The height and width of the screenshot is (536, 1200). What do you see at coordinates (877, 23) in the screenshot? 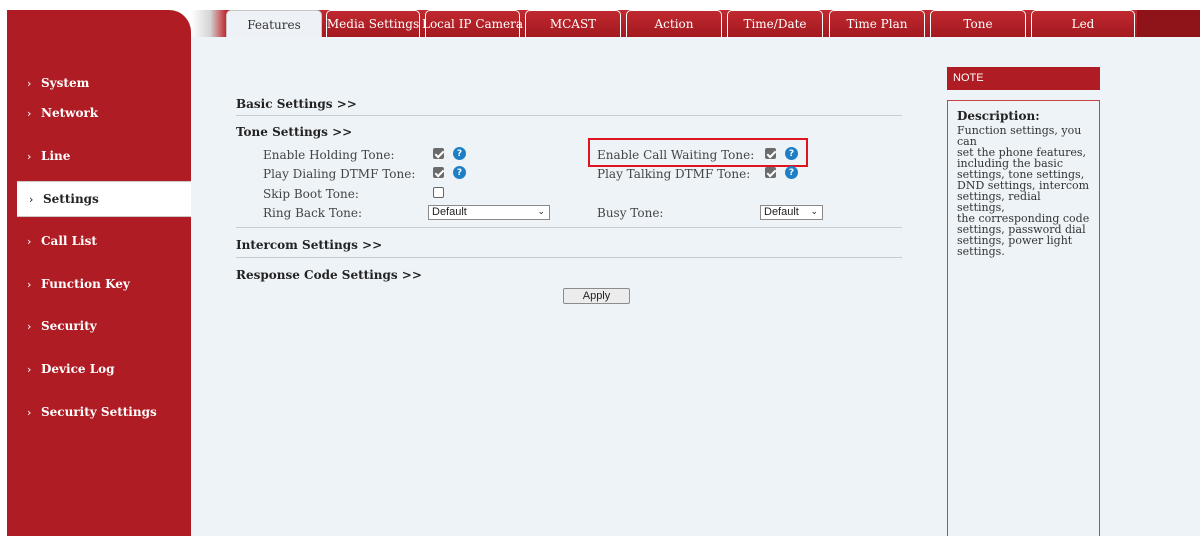
I see `tab-time-plan: Time Plan` at bounding box center [877, 23].